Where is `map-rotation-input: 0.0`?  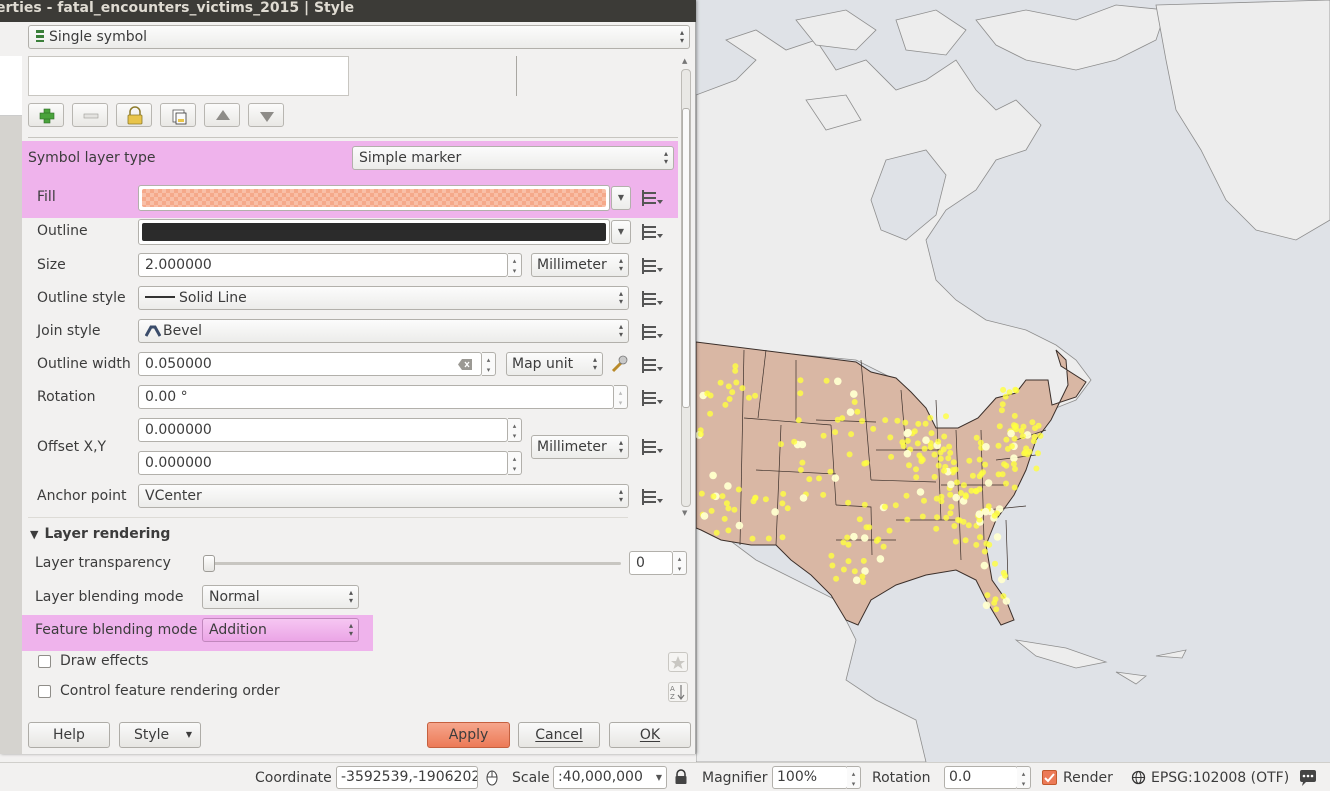
map-rotation-input: 0.0 is located at coordinates (981, 777).